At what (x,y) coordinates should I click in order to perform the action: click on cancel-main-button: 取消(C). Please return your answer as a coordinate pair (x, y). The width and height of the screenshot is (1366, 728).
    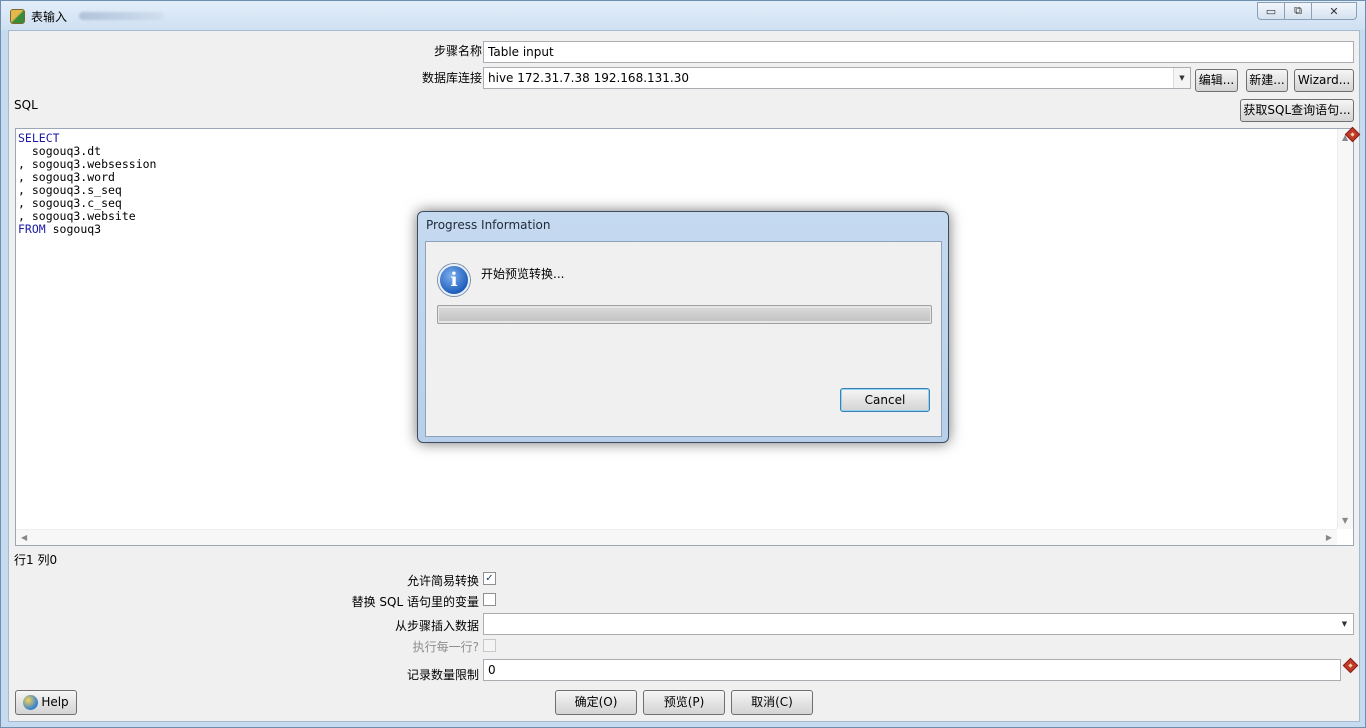
    Looking at the image, I should click on (772, 702).